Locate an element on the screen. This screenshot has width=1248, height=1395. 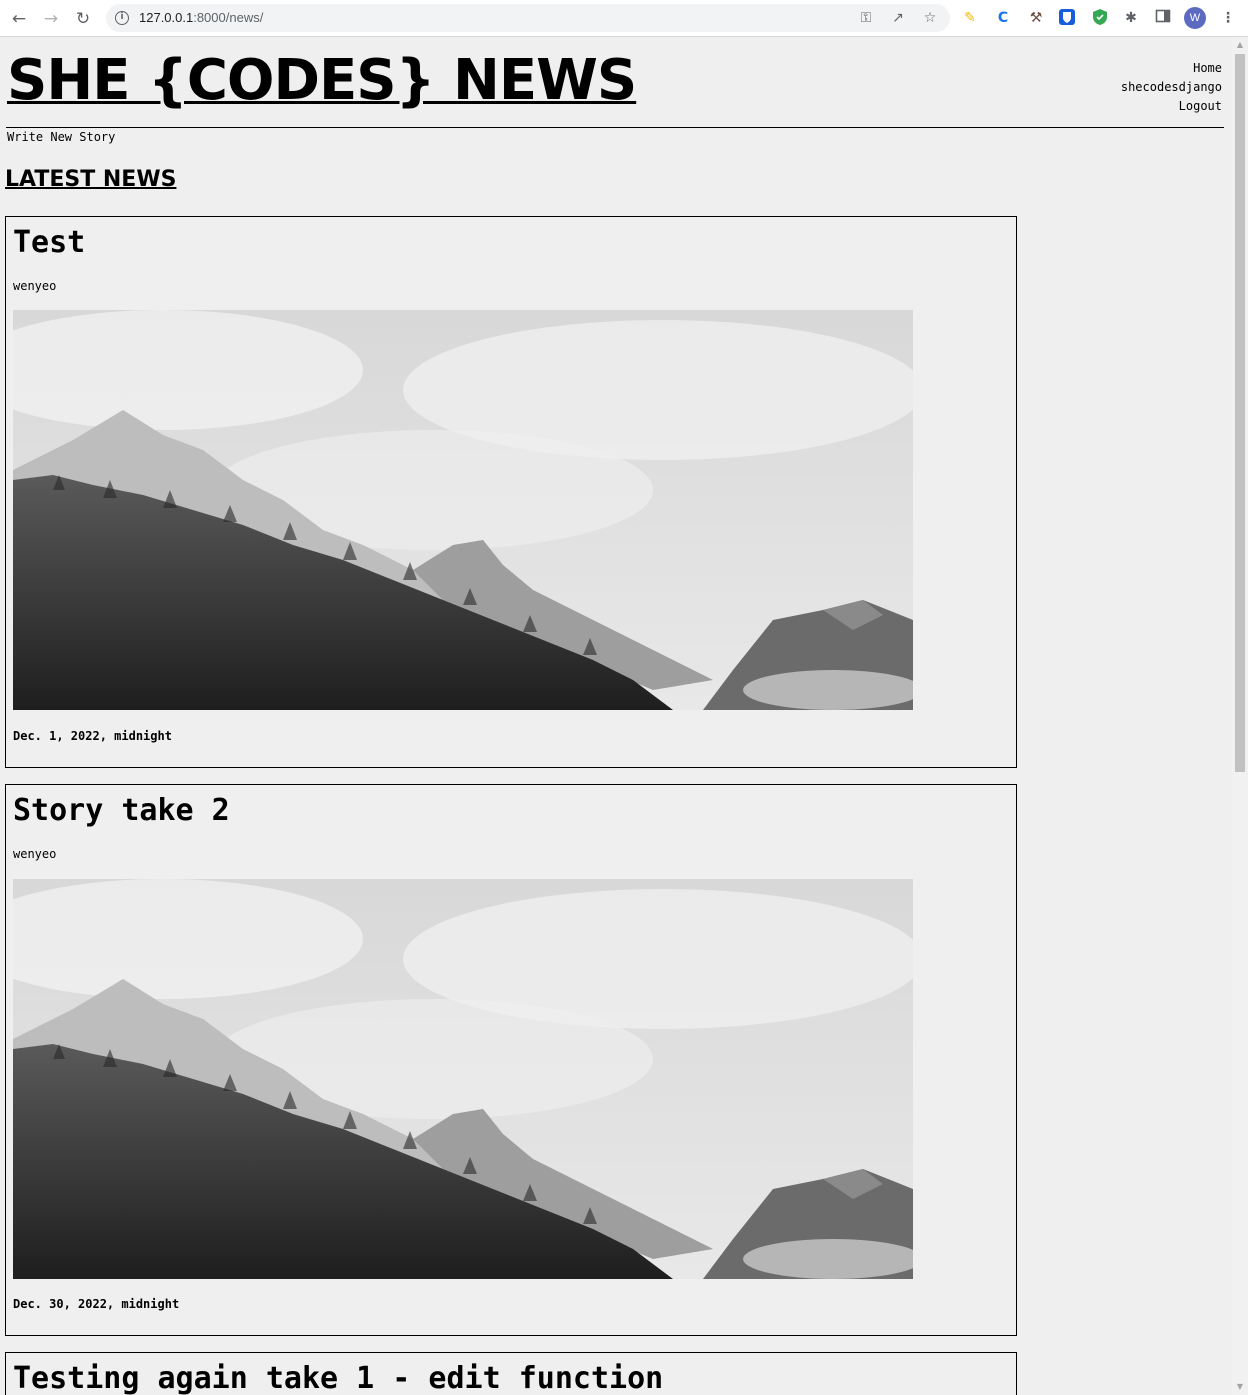
nav-username: shecodesdjango is located at coordinates (1171, 87).